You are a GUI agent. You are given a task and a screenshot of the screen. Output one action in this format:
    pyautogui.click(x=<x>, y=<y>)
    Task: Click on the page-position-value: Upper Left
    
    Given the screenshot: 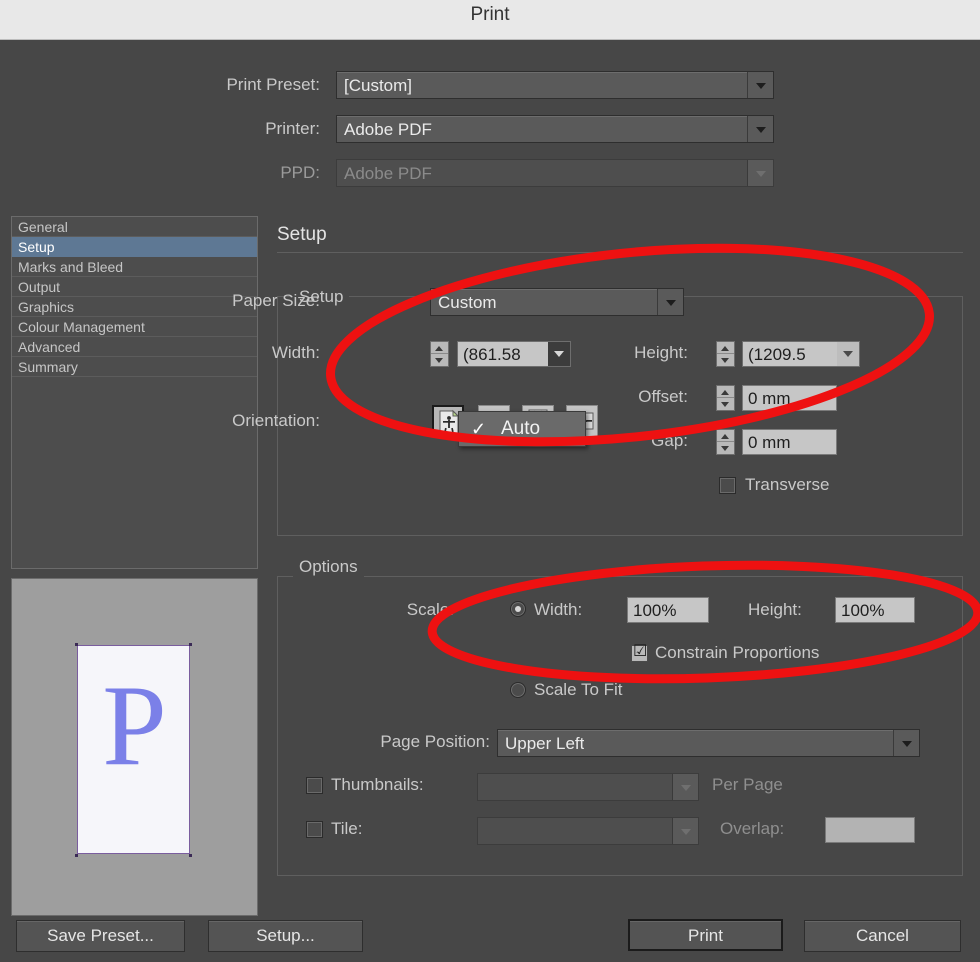 What is the action you would take?
    pyautogui.click(x=545, y=743)
    